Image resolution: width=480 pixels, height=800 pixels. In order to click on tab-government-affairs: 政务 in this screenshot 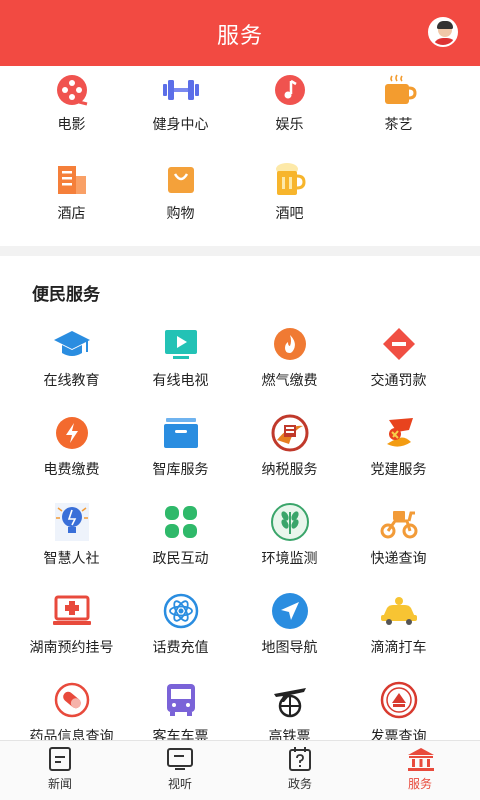, I will do `click(300, 770)`.